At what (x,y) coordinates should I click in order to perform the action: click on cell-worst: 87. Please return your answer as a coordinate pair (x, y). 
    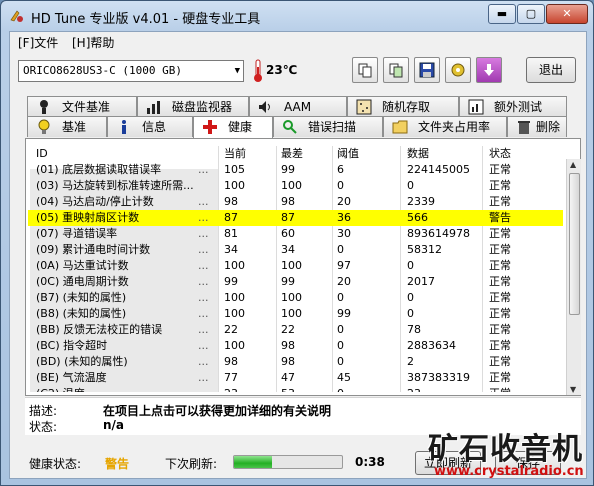
    Looking at the image, I should click on (288, 217).